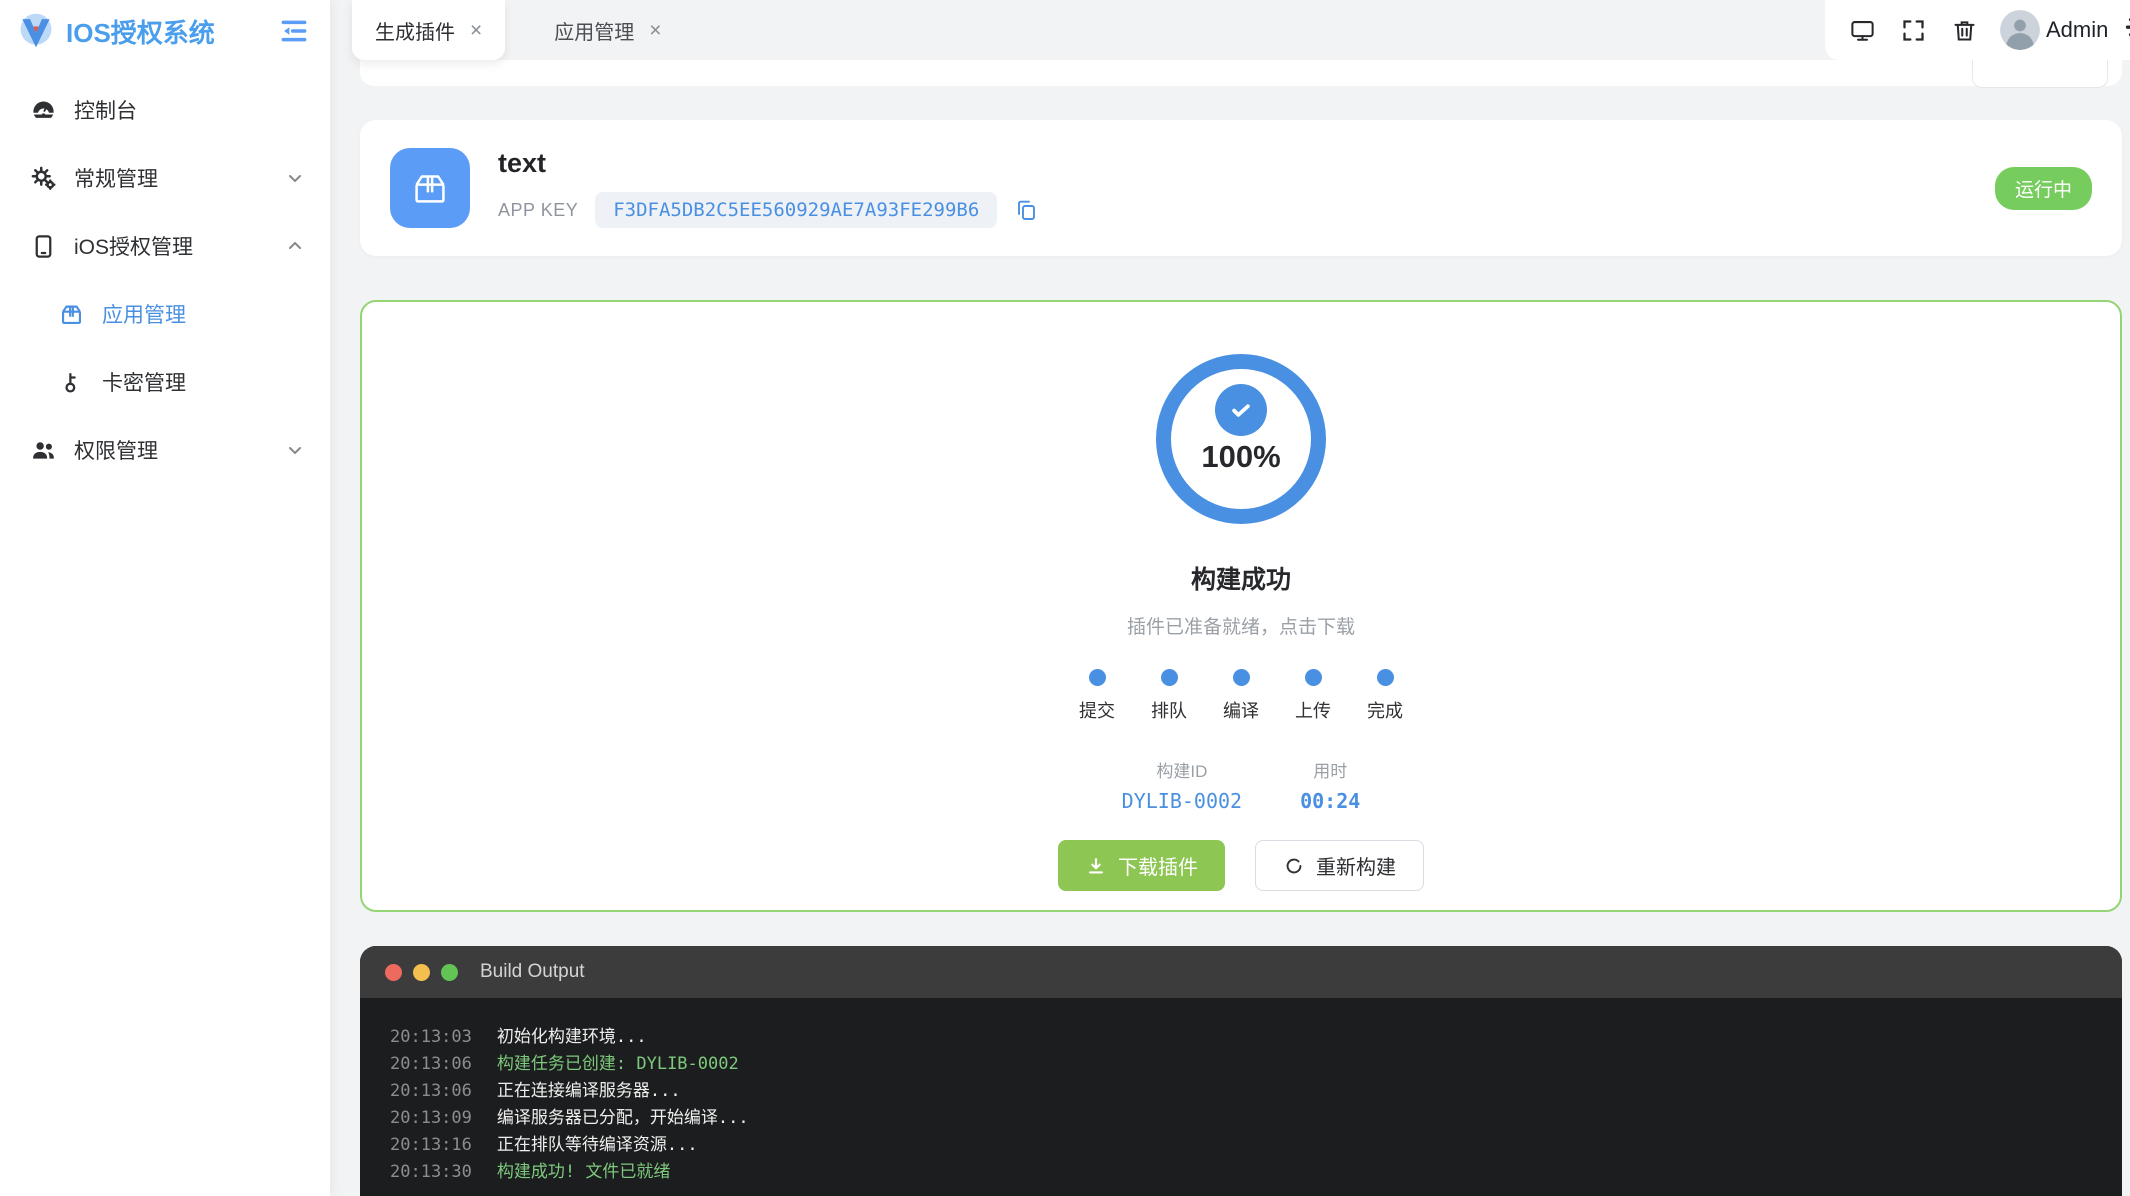  I want to click on sidebar-header: IOS授权系统, so click(165, 31).